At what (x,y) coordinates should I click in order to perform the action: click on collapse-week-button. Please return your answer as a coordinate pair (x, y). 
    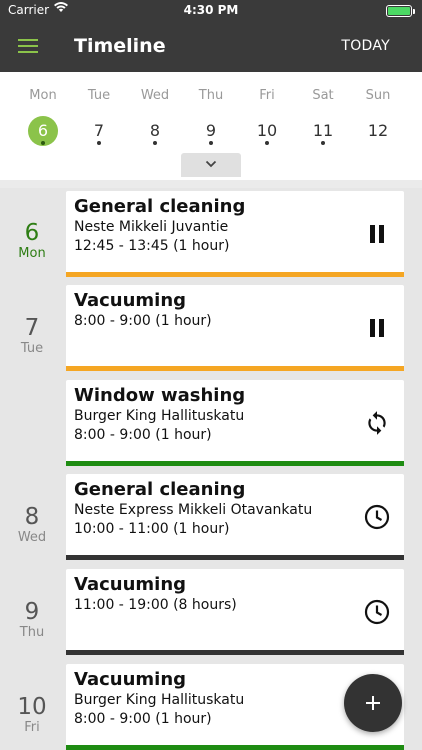
    Looking at the image, I should click on (211, 165).